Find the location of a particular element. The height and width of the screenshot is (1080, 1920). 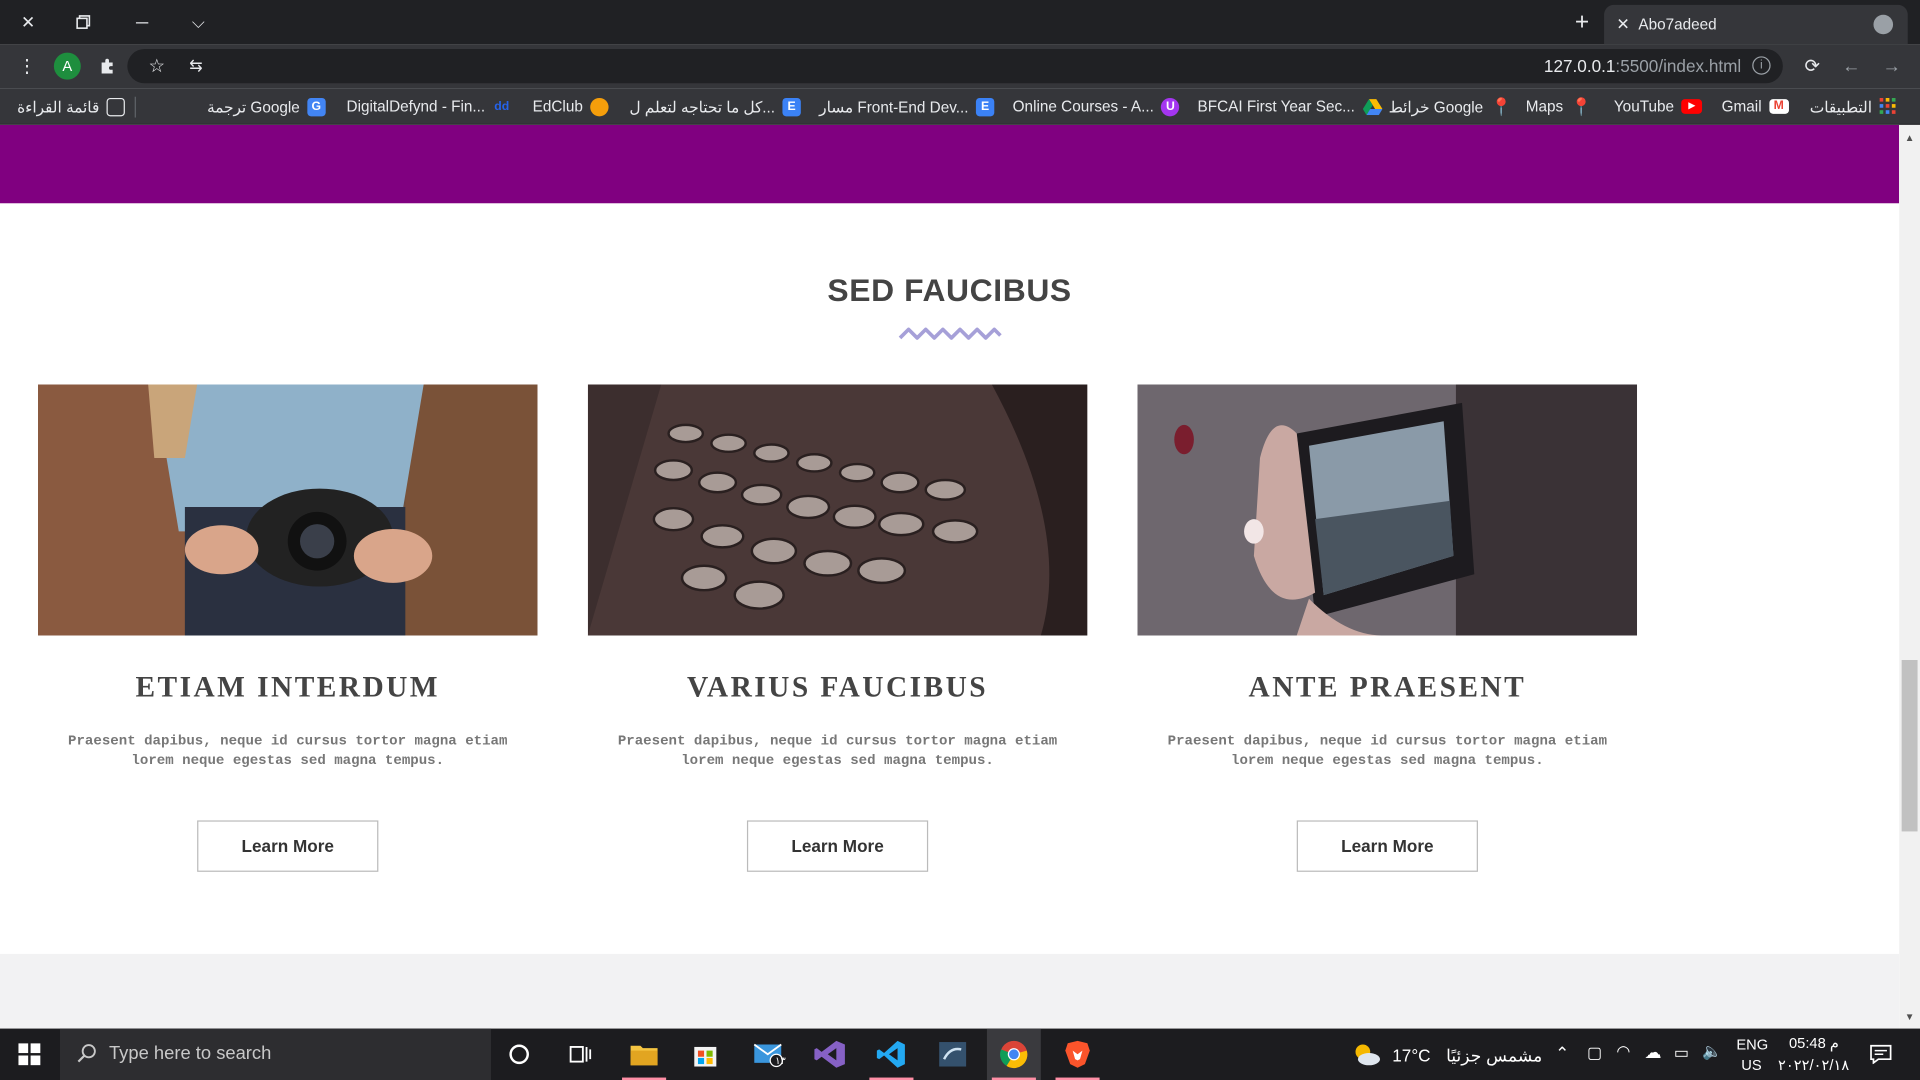

reading-list-icon is located at coordinates (115, 106).